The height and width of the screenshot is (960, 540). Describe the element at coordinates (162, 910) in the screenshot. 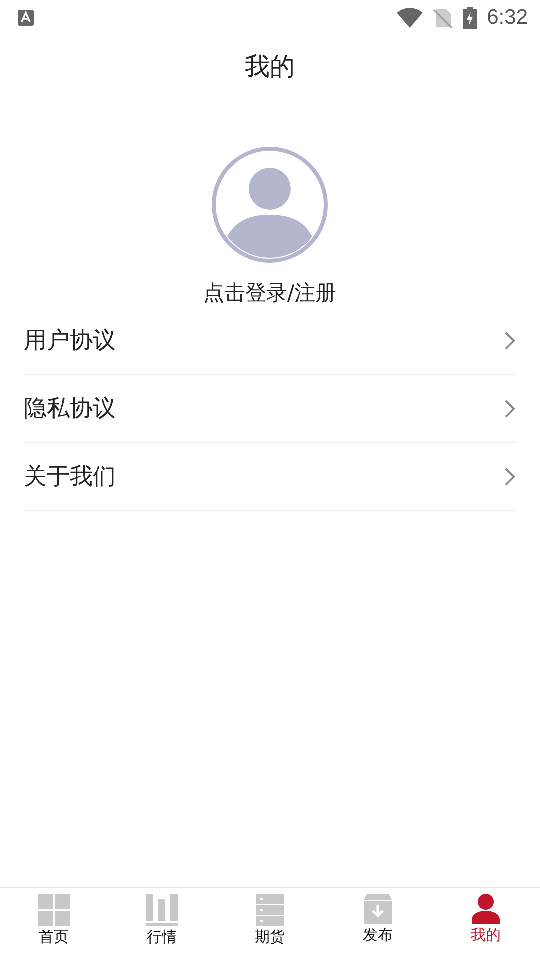

I see `bar-chart-icon` at that location.